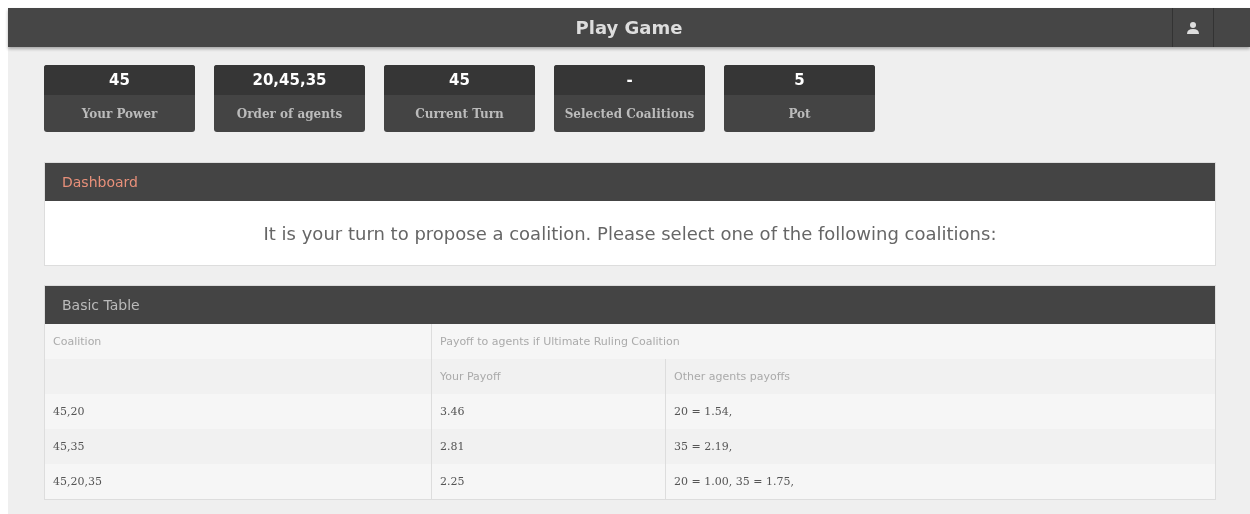  Describe the element at coordinates (799, 80) in the screenshot. I see `stat-value: 5` at that location.